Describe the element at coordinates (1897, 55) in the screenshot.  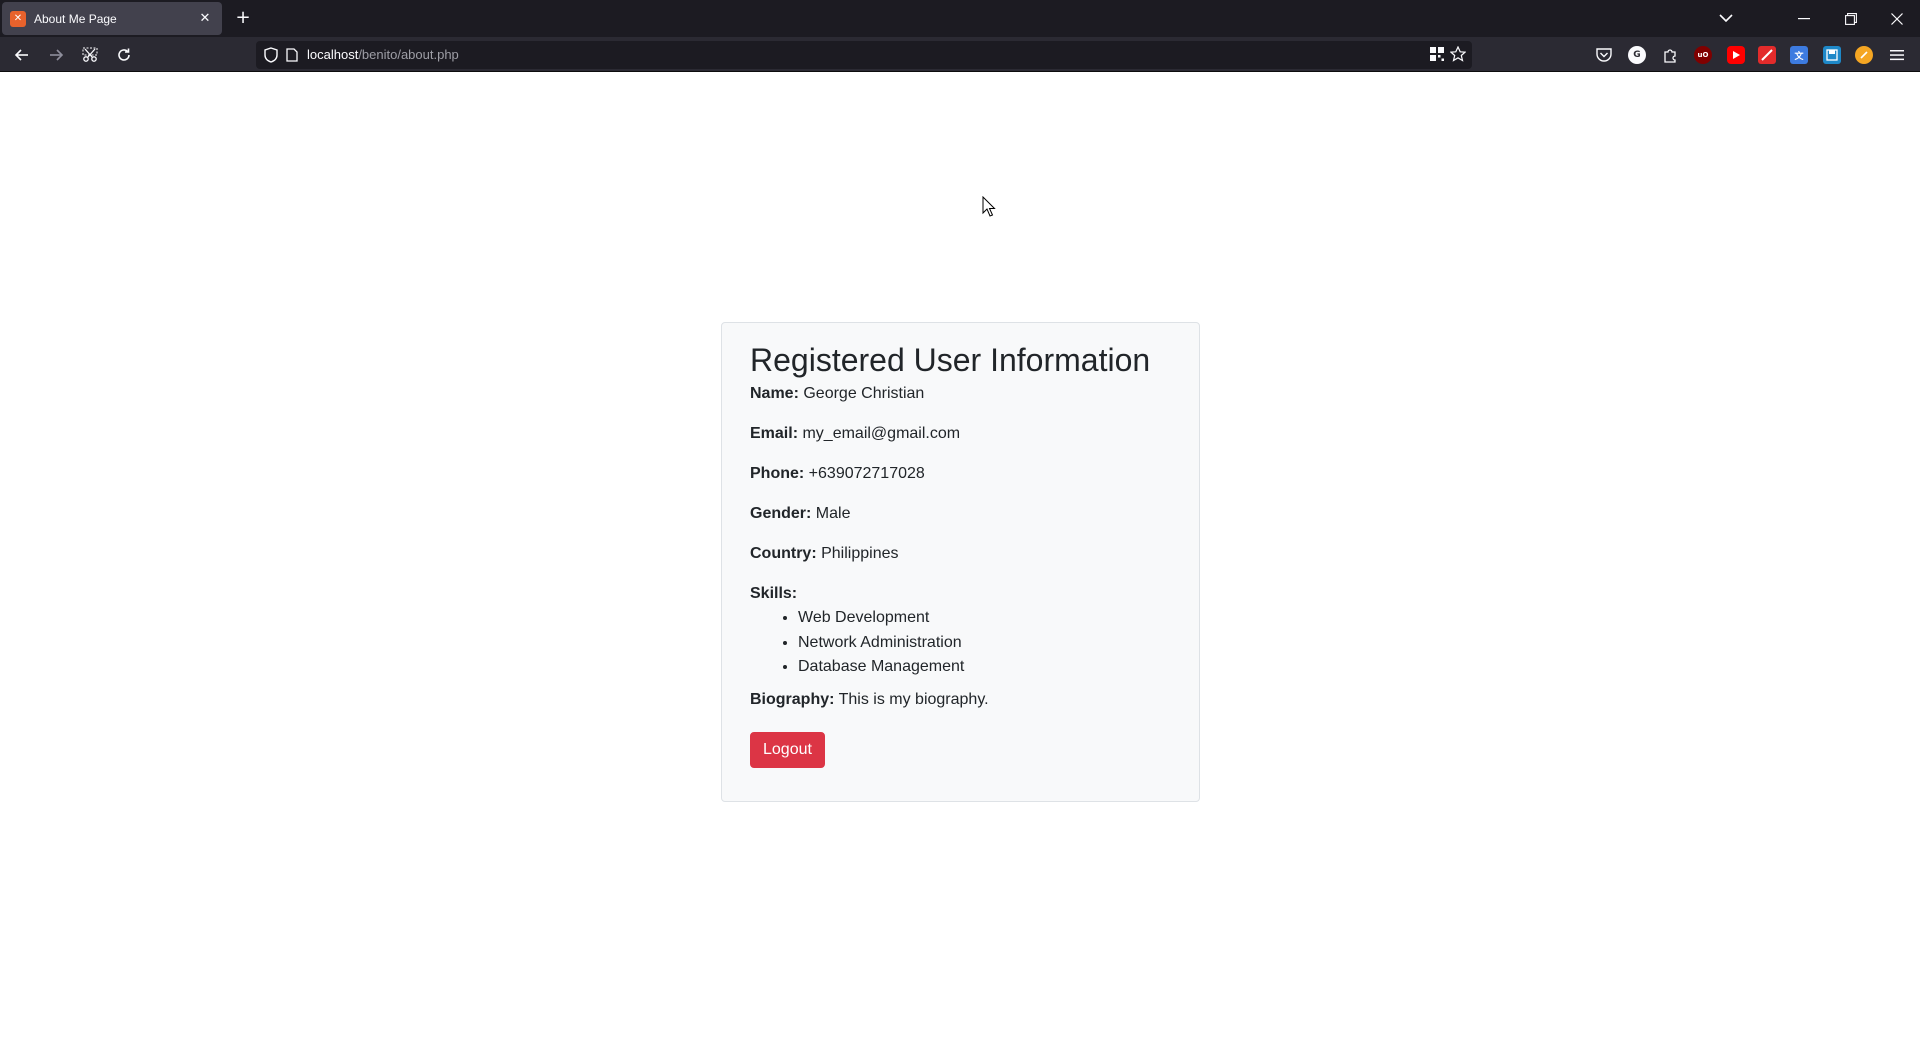
I see `hamburger-menu-icon` at that location.